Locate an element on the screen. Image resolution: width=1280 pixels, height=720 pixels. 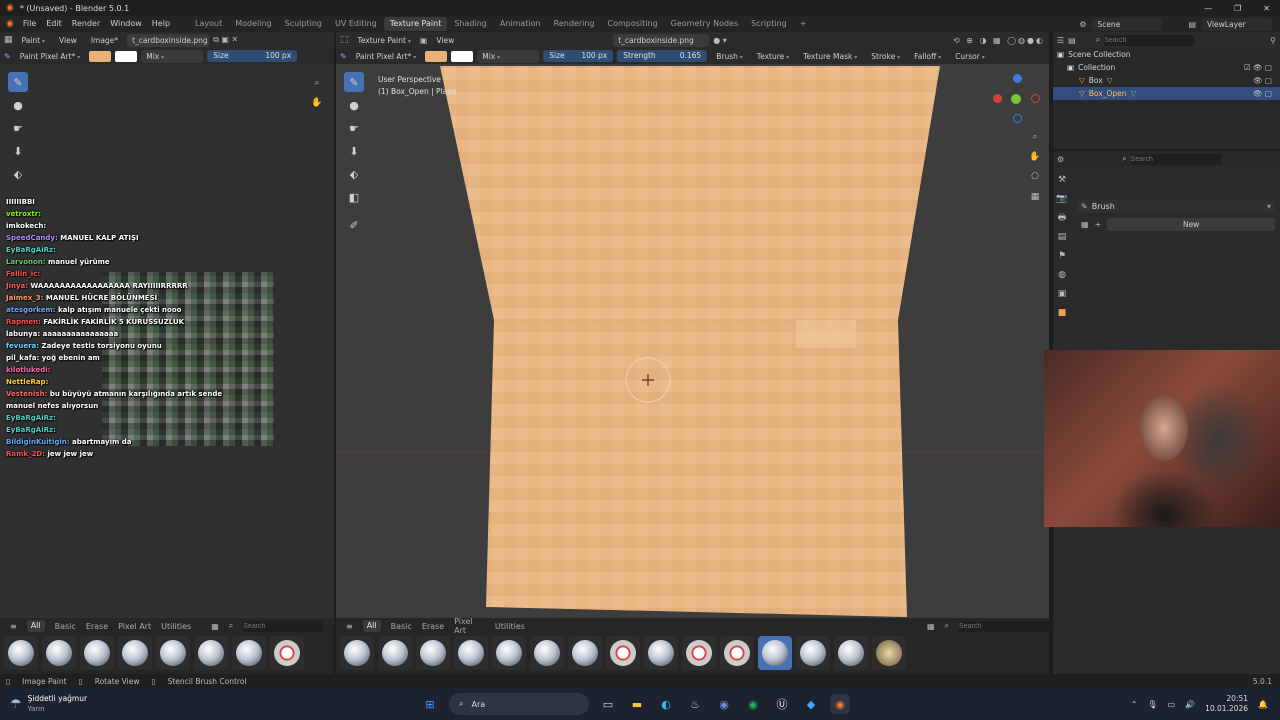
blender-taskbar-icon: ◉ is located at coordinates (840, 704).